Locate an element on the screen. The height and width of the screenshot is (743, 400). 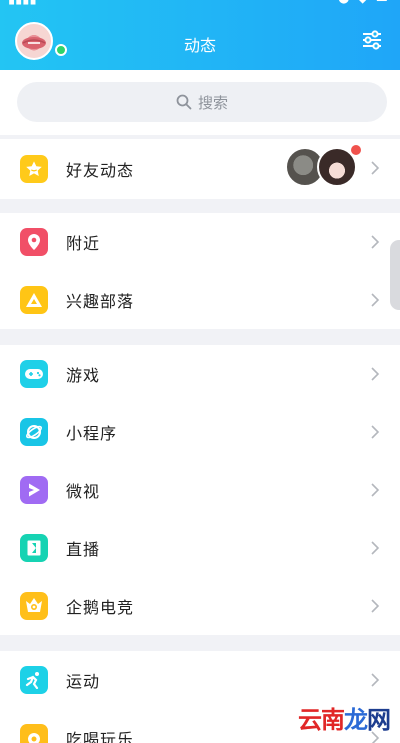
status-bar: ▮▮▮▮ ● ◆ ▬ is located at coordinates (200, 5).